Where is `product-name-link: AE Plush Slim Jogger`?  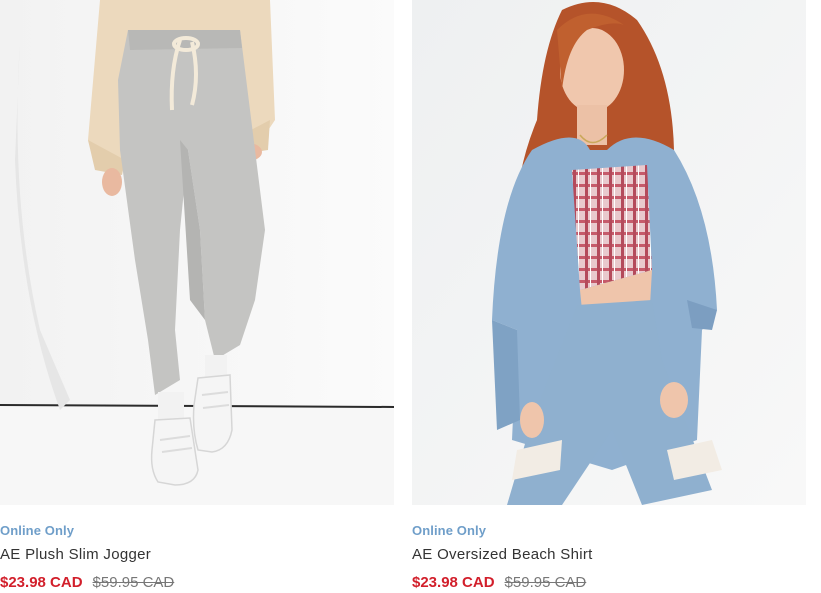
product-name-link: AE Plush Slim Jogger is located at coordinates (75, 554).